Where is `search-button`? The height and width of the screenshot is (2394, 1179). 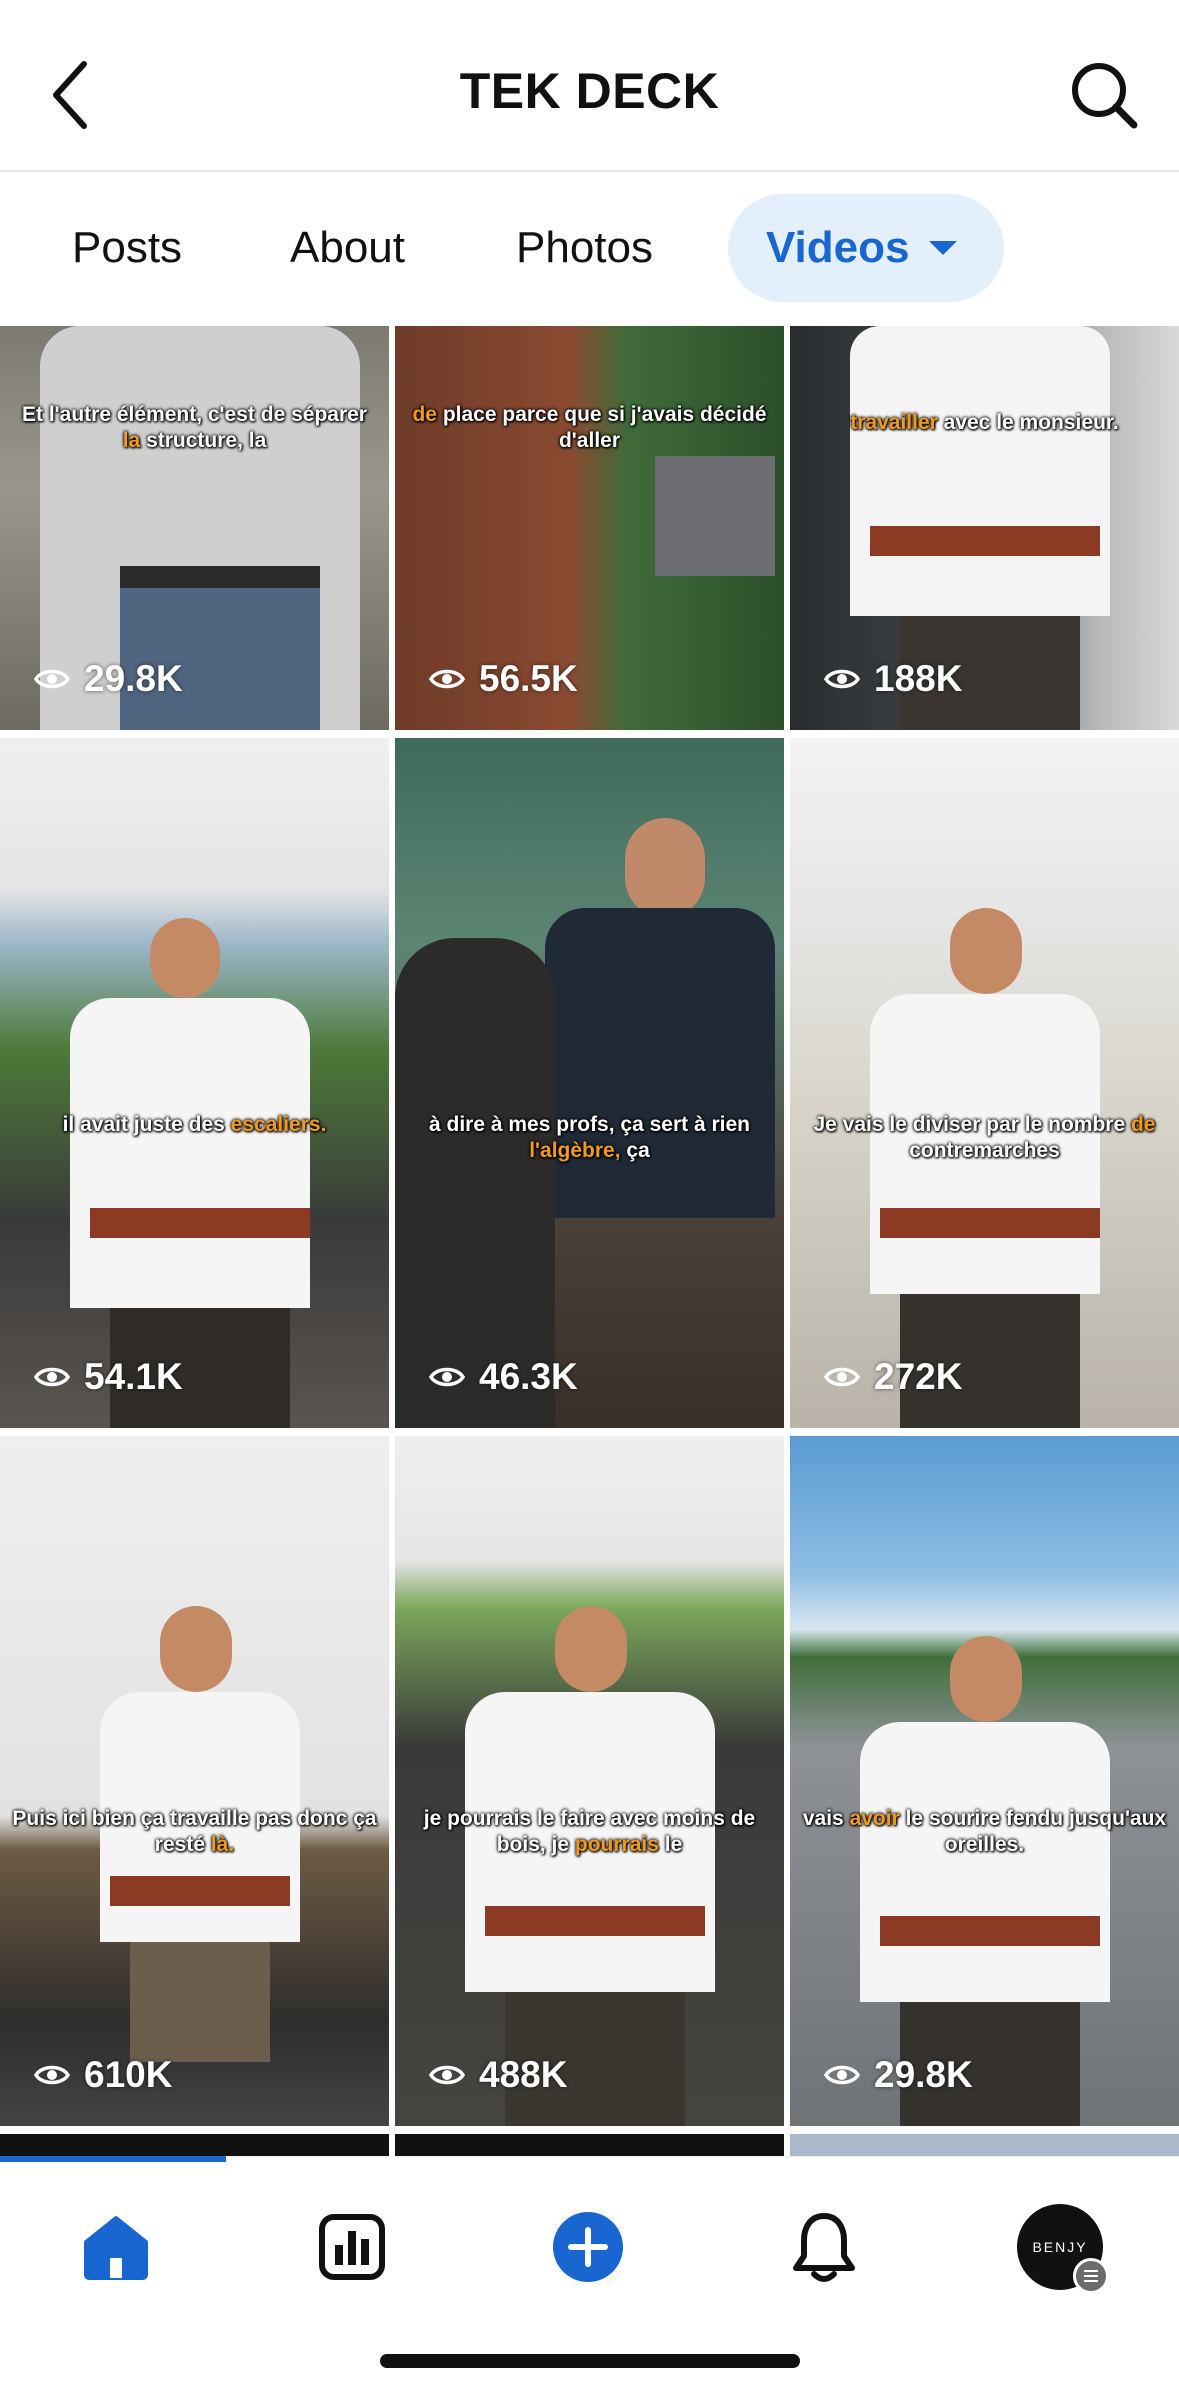
search-button is located at coordinates (1104, 95).